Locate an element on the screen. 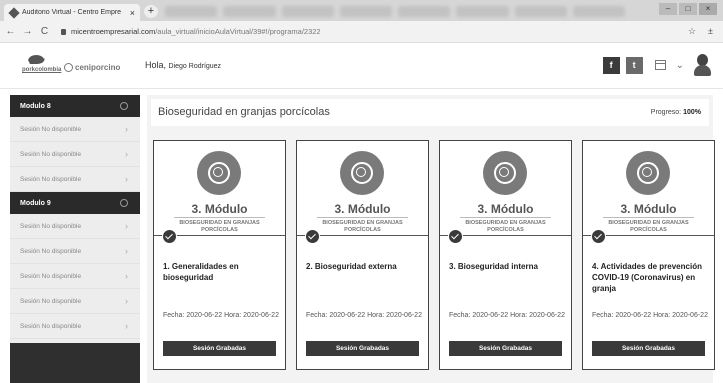 The height and width of the screenshot is (383, 723). progress-indicator: Progreso: 100% is located at coordinates (675, 112).